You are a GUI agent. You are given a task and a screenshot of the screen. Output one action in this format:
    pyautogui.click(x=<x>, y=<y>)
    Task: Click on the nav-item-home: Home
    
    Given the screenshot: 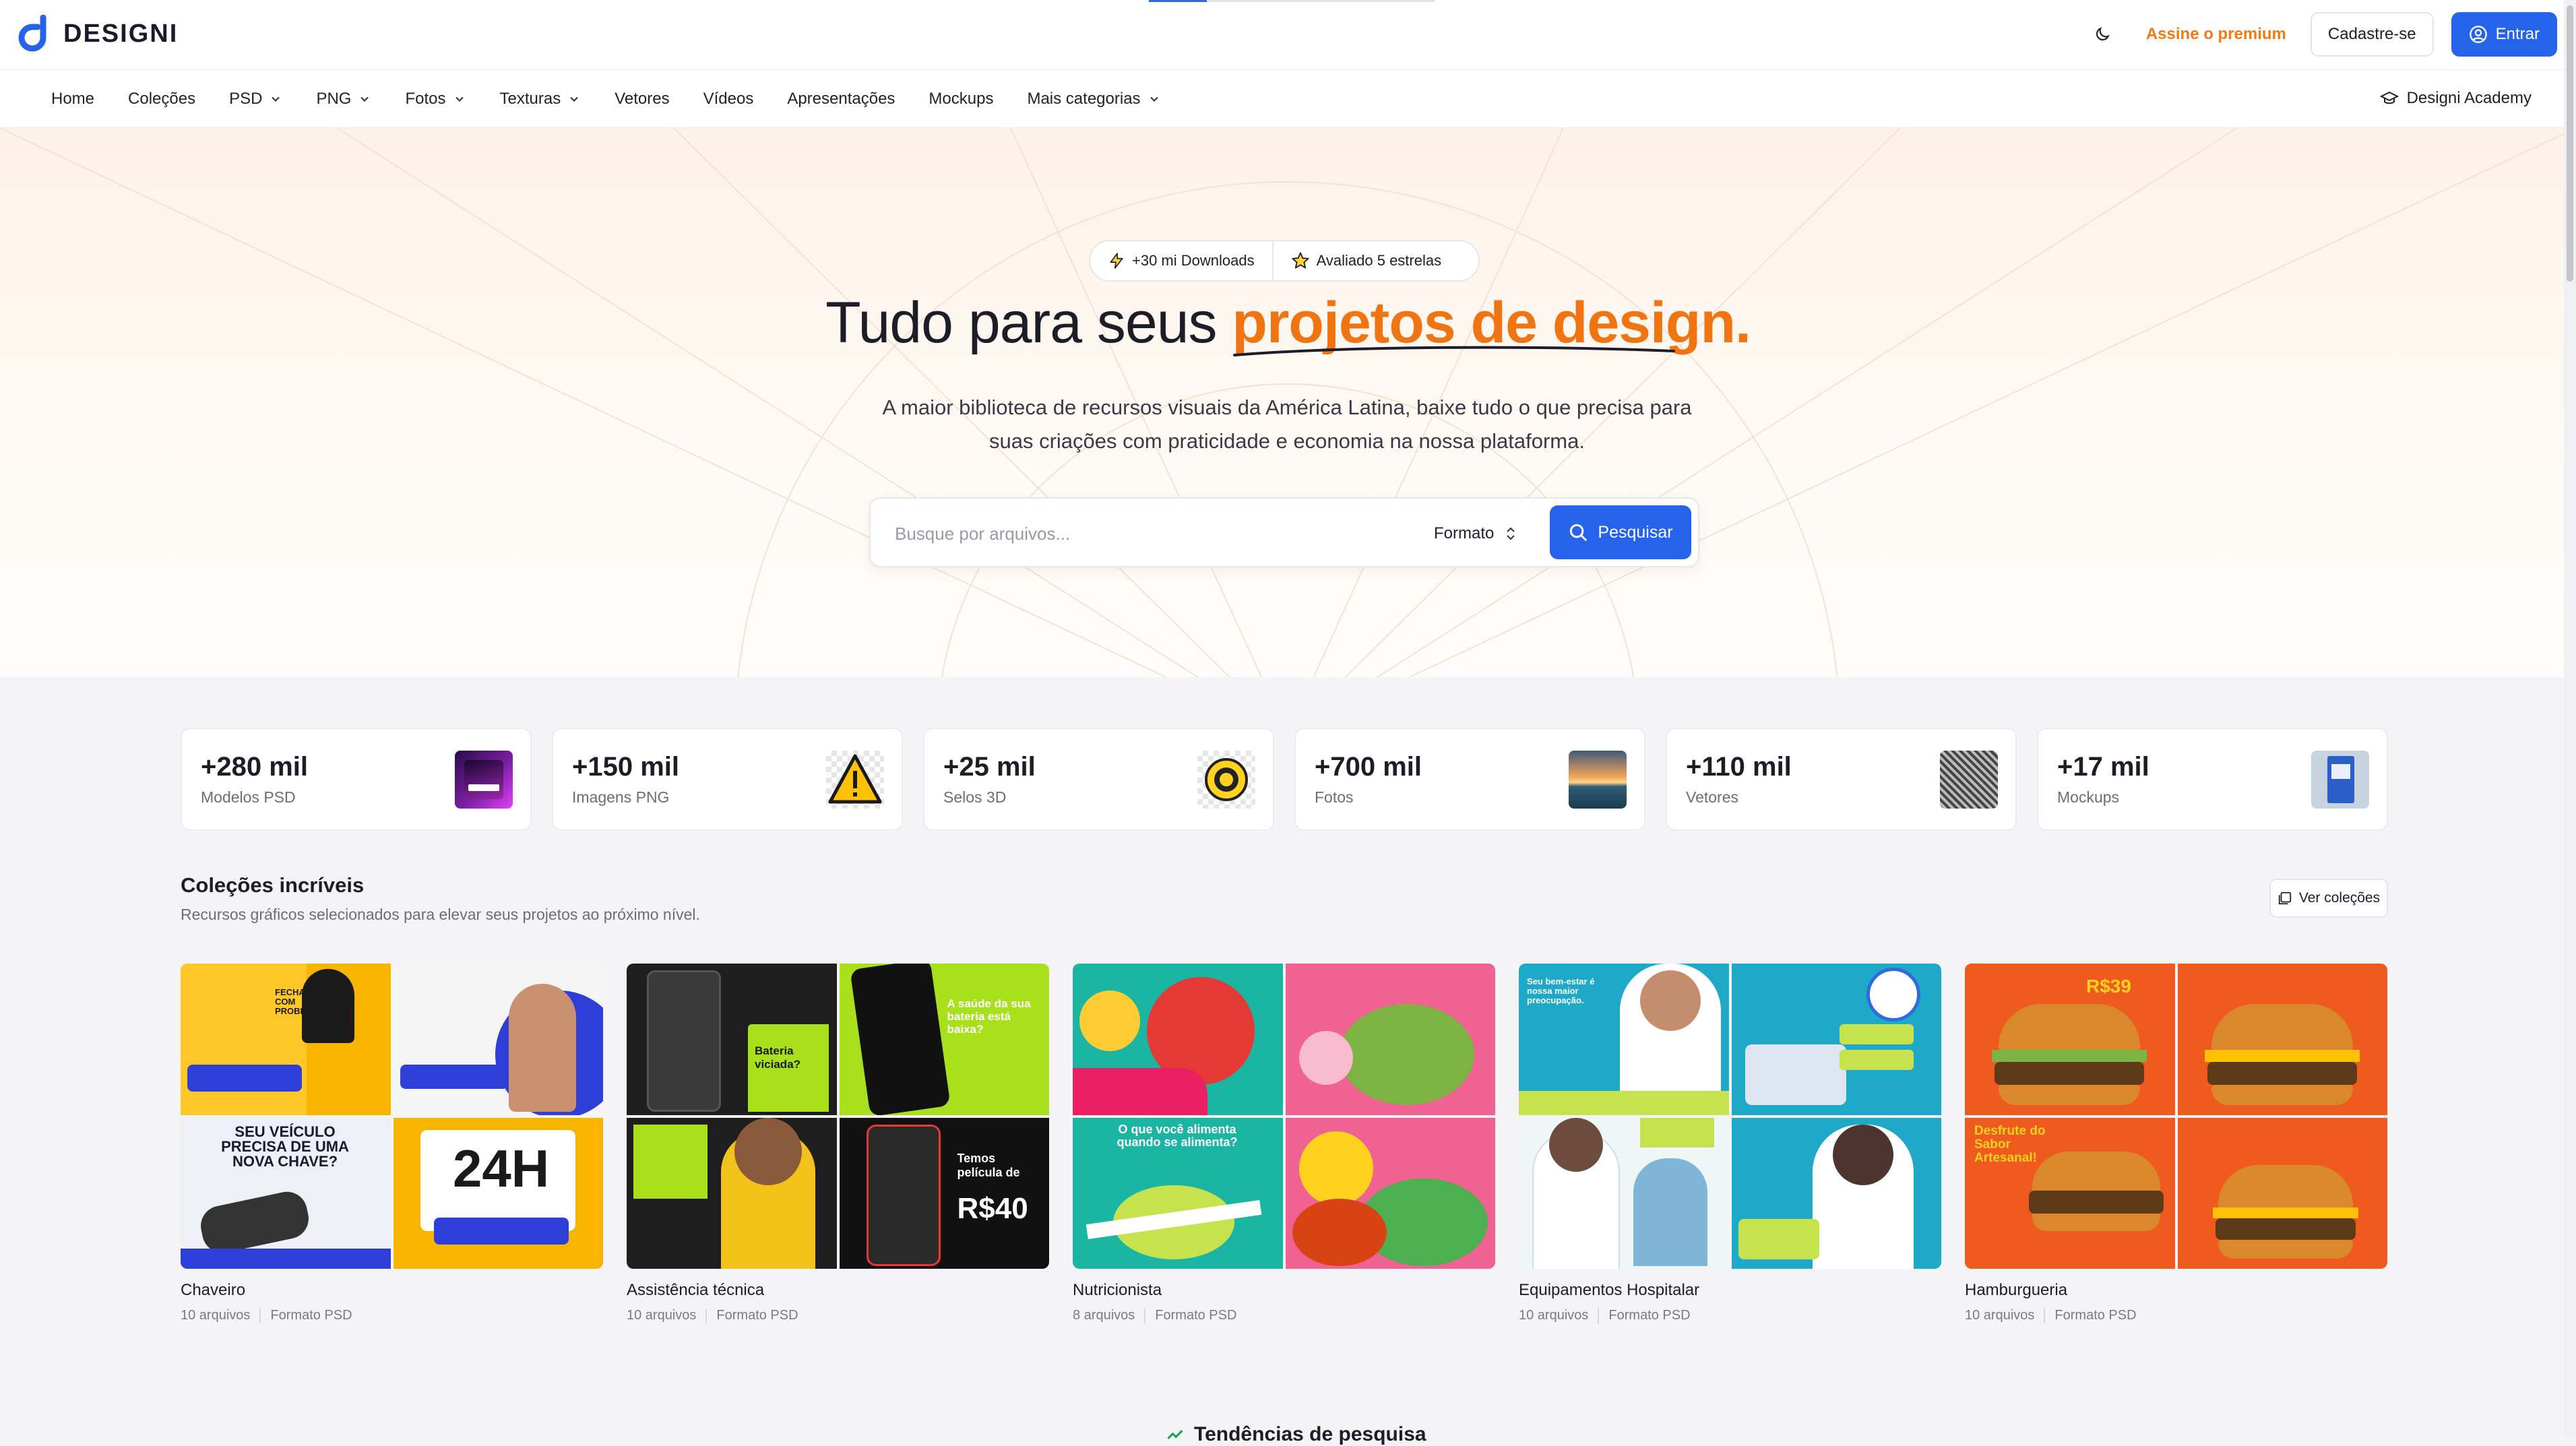 What is the action you would take?
    pyautogui.click(x=72, y=99)
    